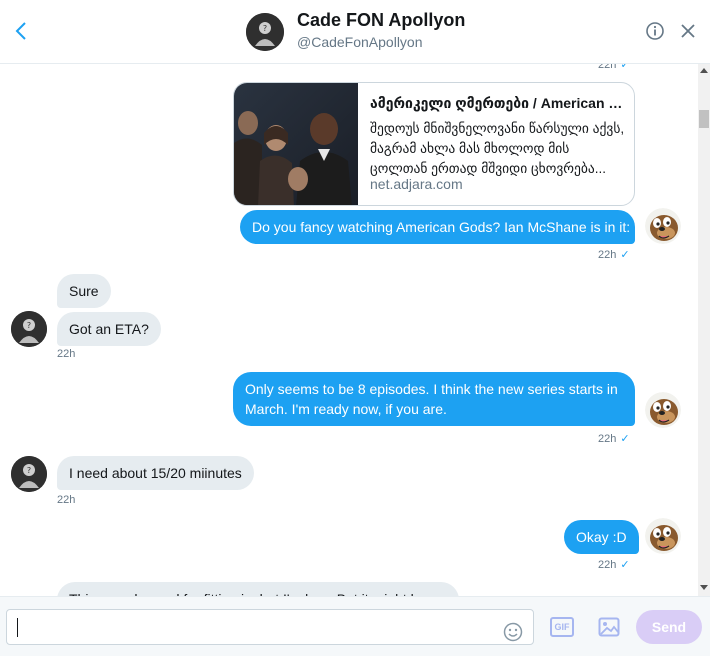  Describe the element at coordinates (21, 31) in the screenshot. I see `back-arrow-icon` at that location.